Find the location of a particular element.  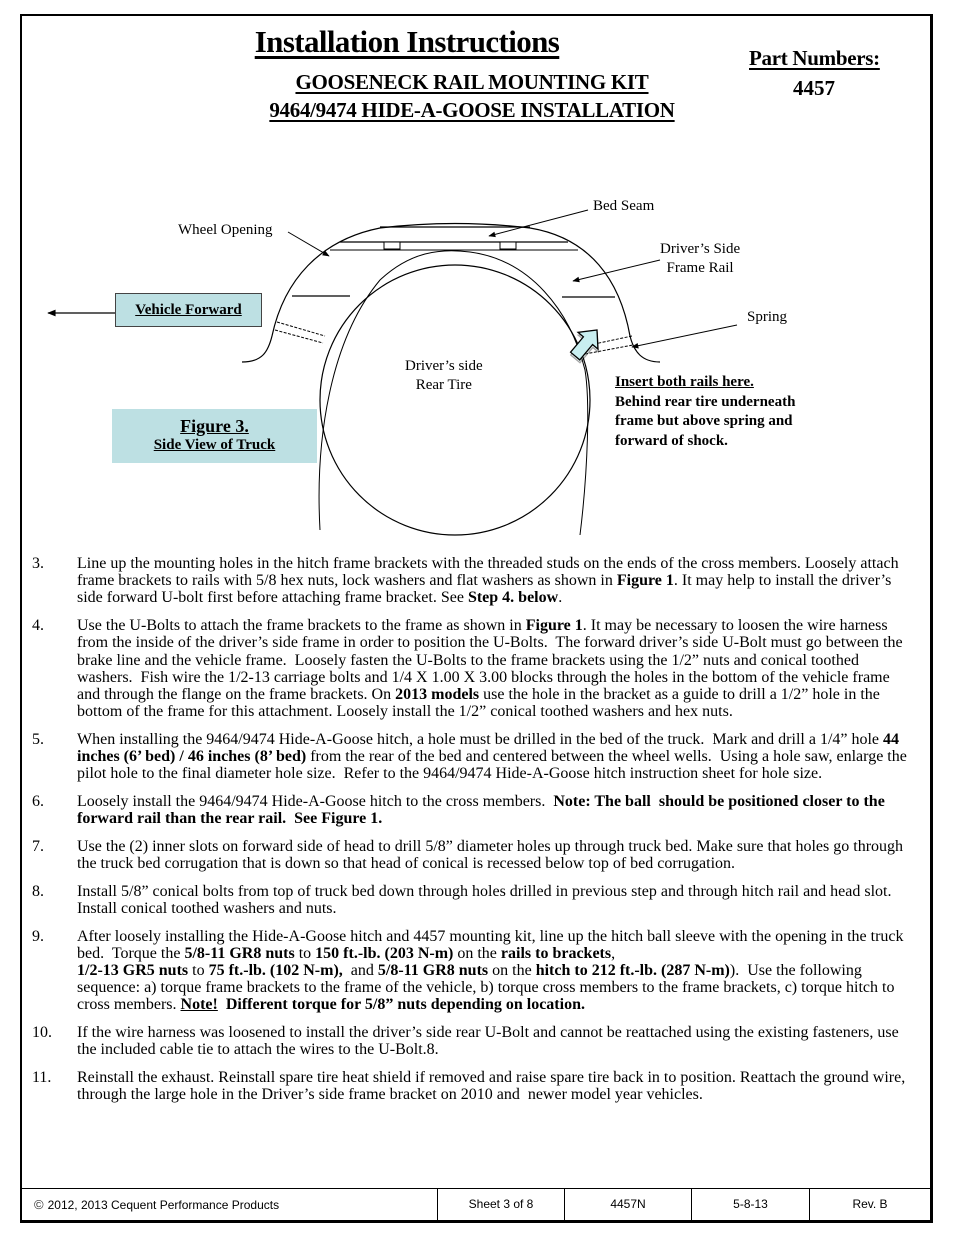

step-text-segment: and is located at coordinates (360, 971).